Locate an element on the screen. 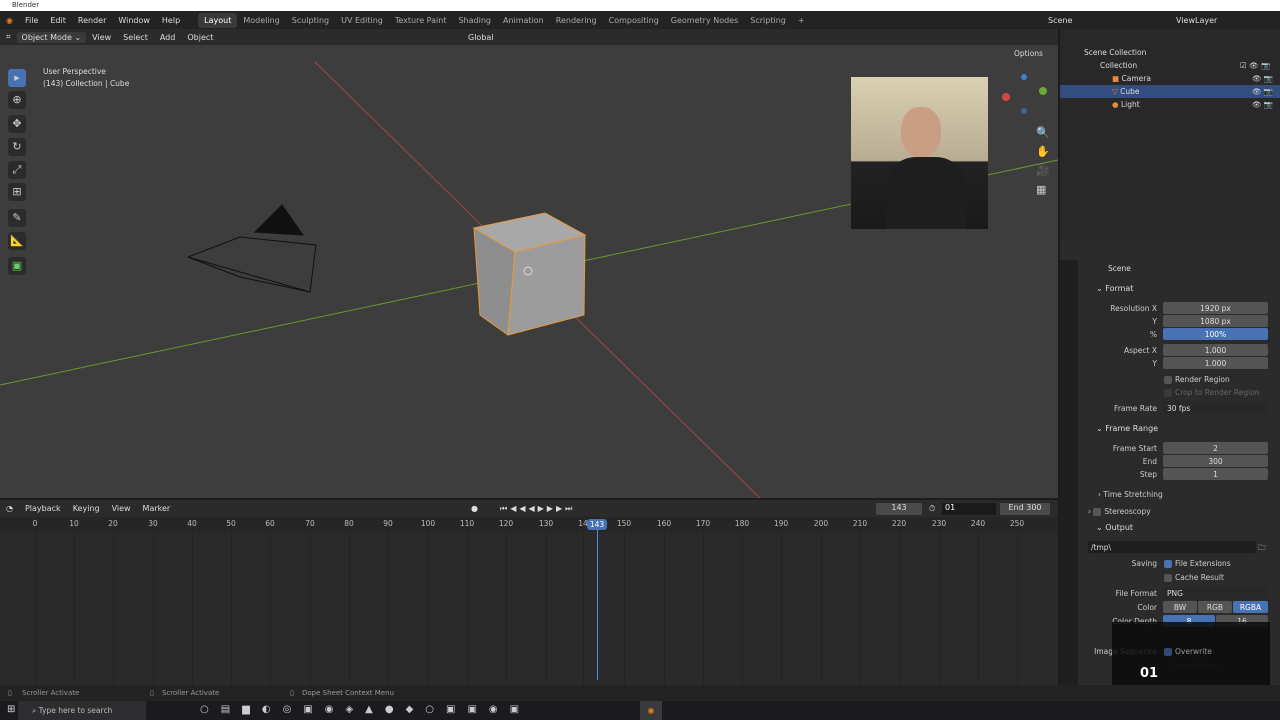 The width and height of the screenshot is (1280, 720). resolution-x-field: 1920 px is located at coordinates (1215, 308).